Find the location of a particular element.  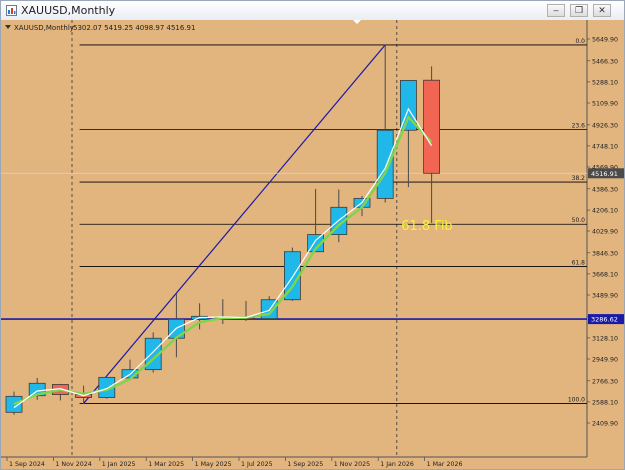

price-tick-label: 4029.90 is located at coordinates (605, 232).